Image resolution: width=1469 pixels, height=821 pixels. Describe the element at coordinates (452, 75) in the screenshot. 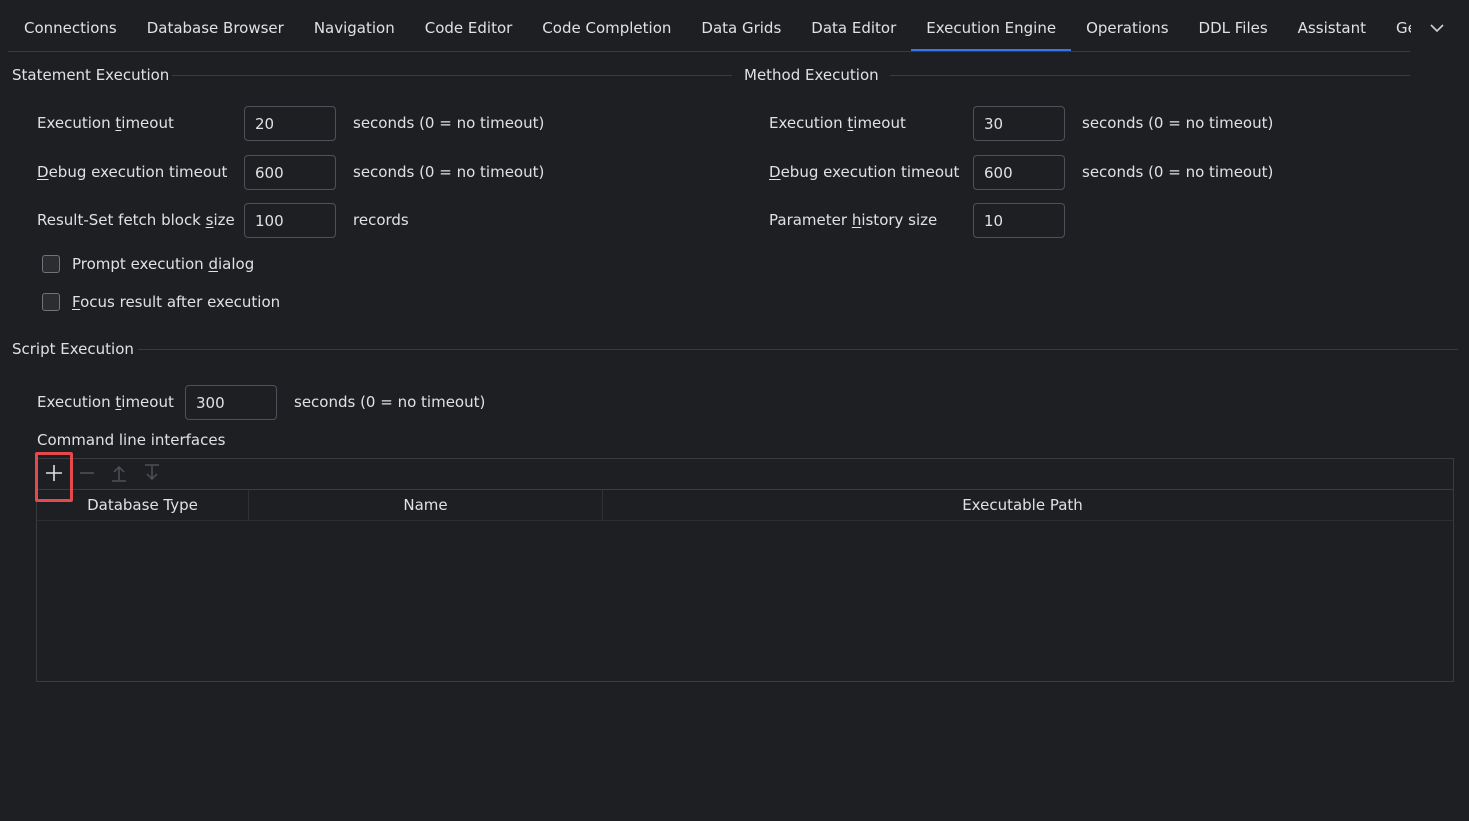

I see `statement-execution-divider` at that location.